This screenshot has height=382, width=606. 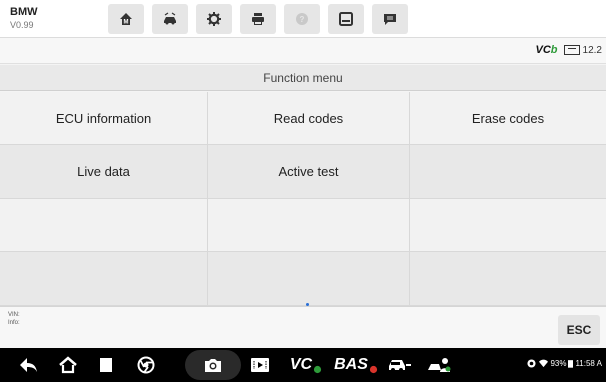 I want to click on function-erase-codes: Erase codes, so click(x=508, y=118).